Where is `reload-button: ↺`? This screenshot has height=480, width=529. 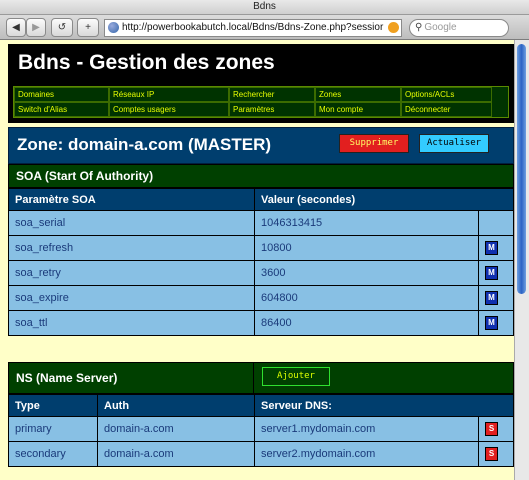
reload-button: ↺ is located at coordinates (62, 27).